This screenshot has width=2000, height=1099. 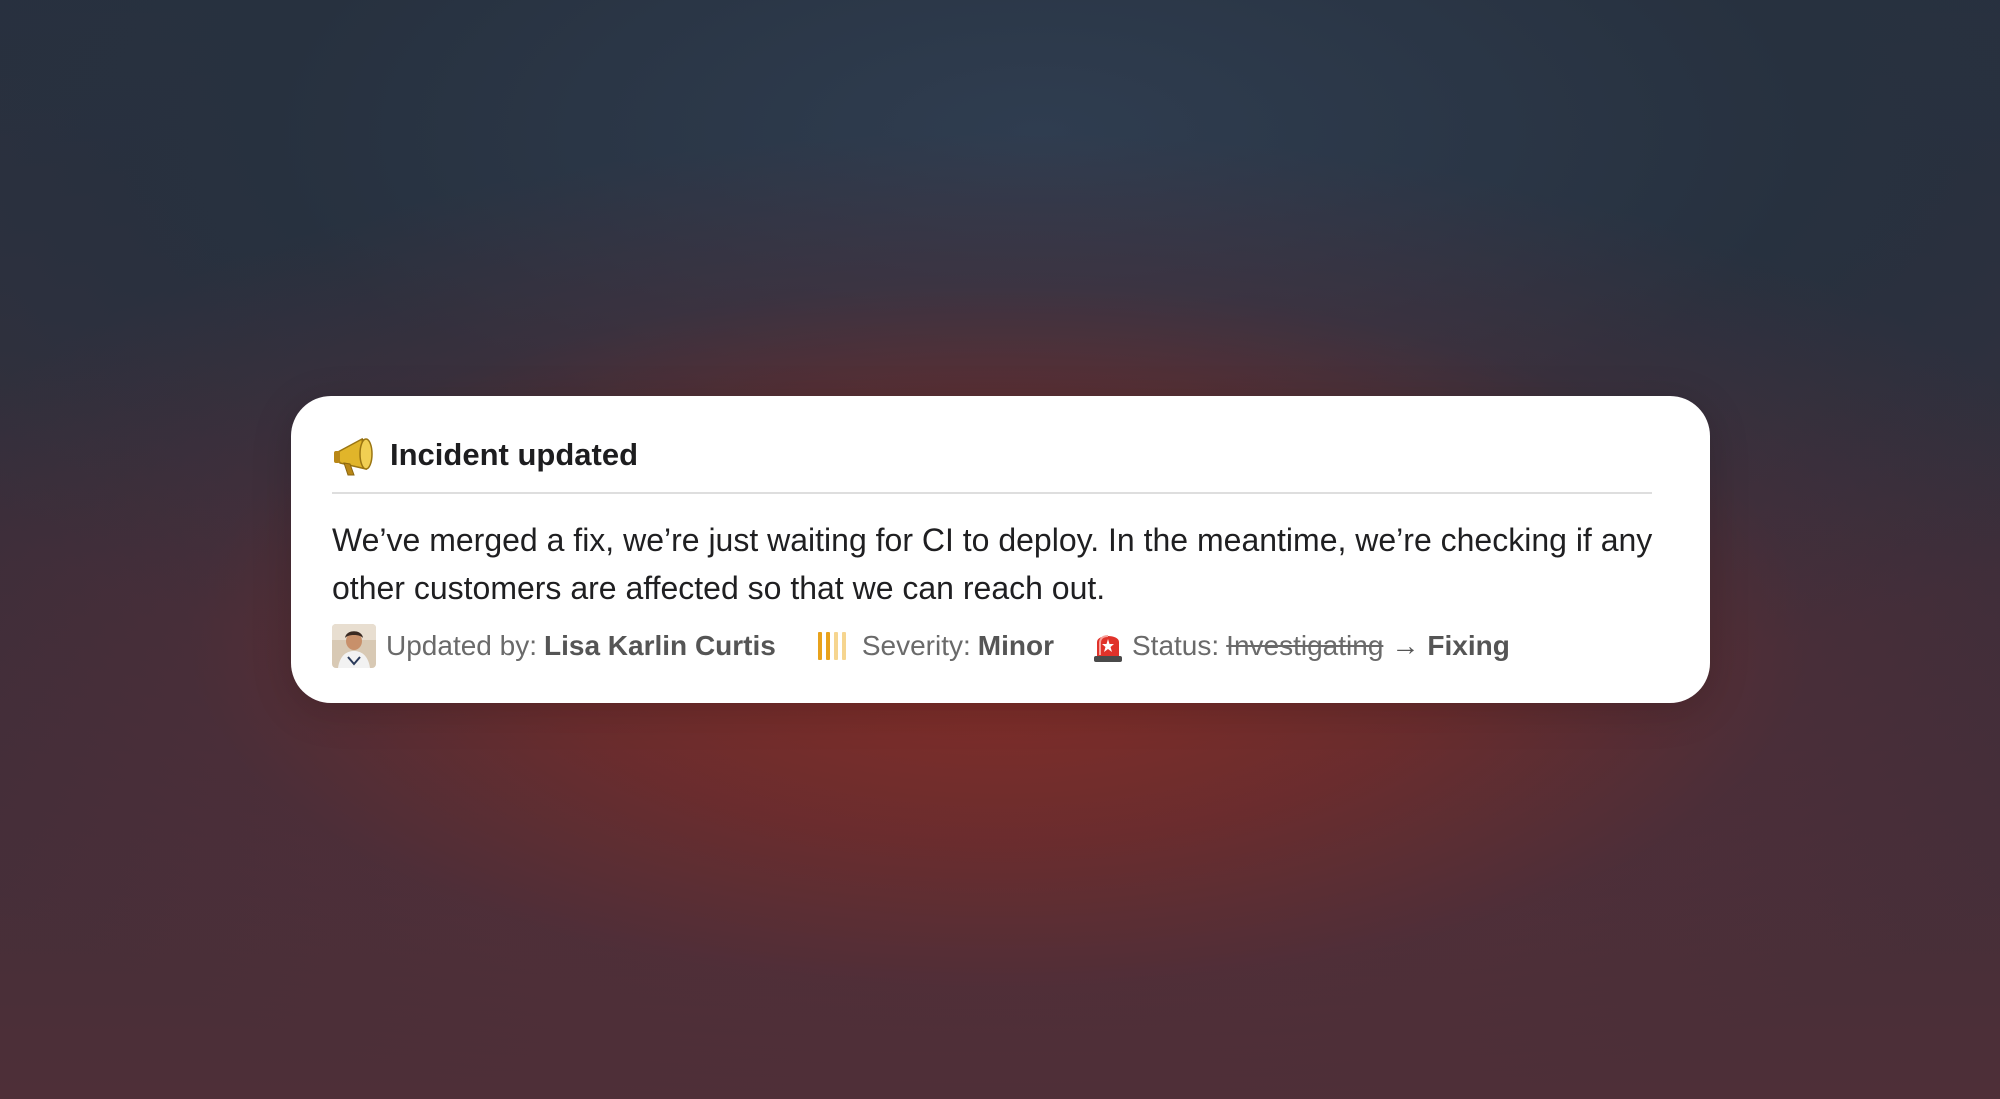 I want to click on status-arrow: →, so click(x=1405, y=645).